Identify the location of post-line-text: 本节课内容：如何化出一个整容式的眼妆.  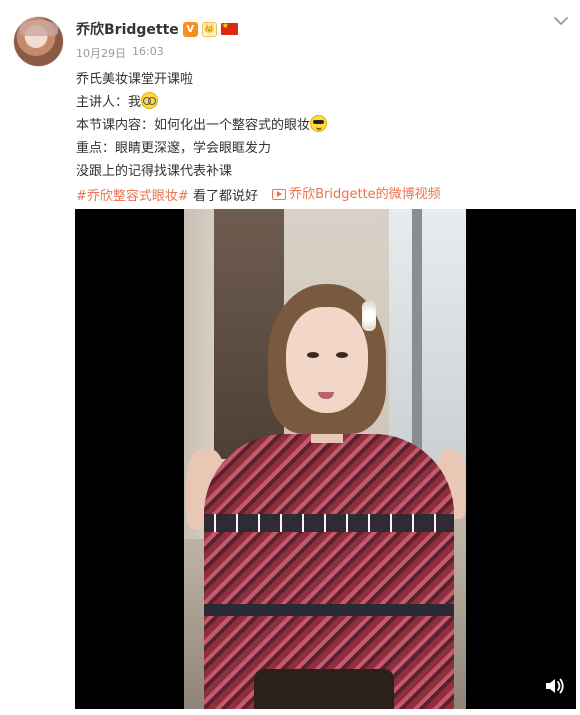
(193, 125).